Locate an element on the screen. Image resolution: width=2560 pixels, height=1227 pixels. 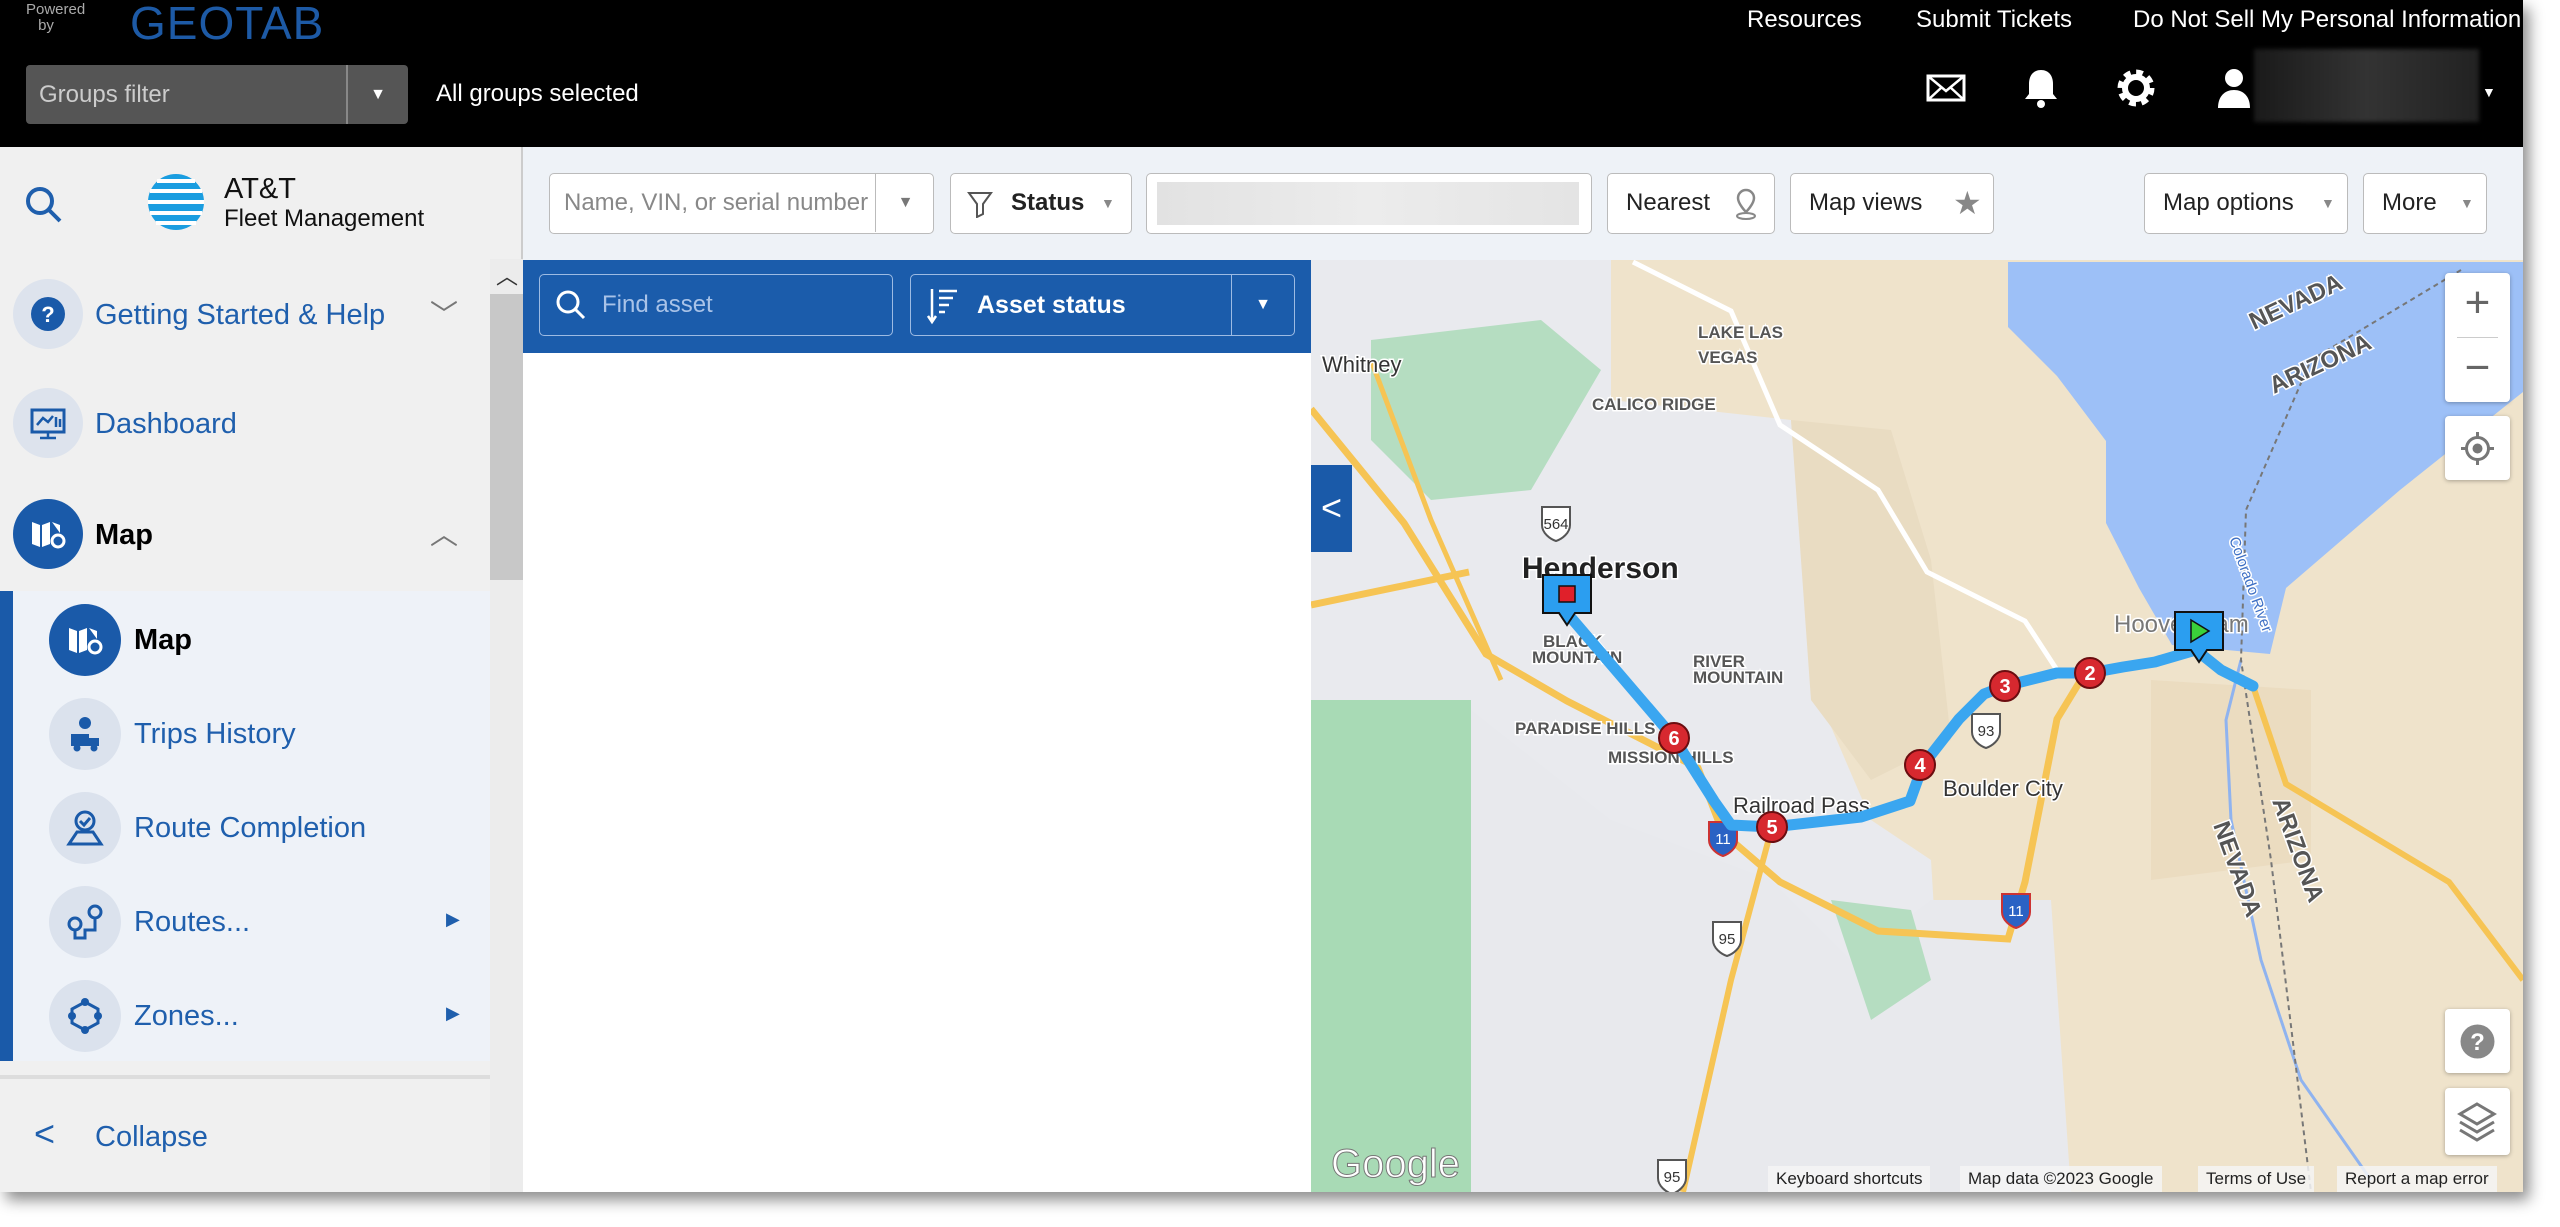
map-options-button: Map options ▼ is located at coordinates (2246, 203).